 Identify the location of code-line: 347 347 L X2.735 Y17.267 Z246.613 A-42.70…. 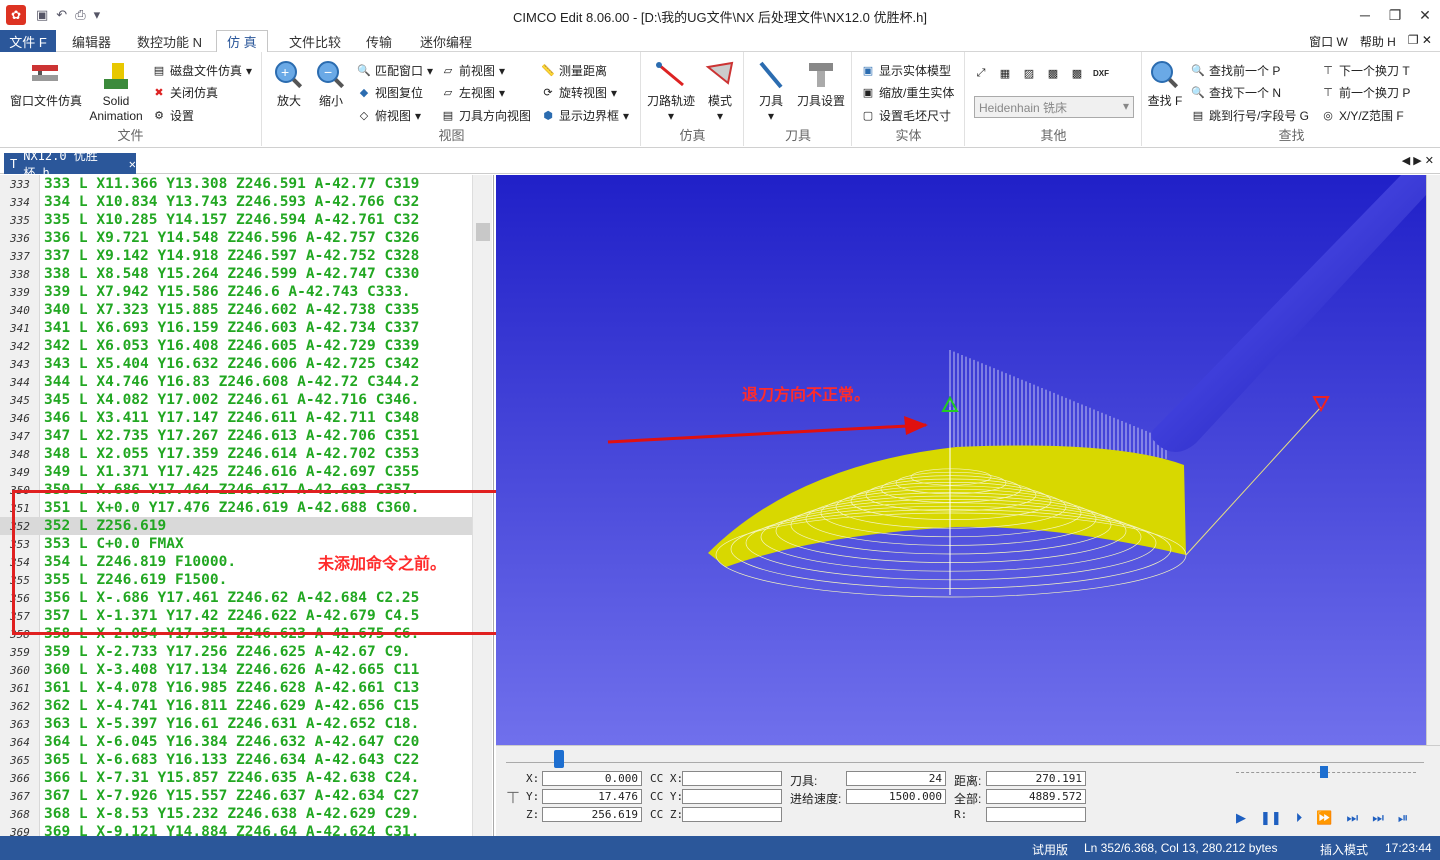
(236, 436).